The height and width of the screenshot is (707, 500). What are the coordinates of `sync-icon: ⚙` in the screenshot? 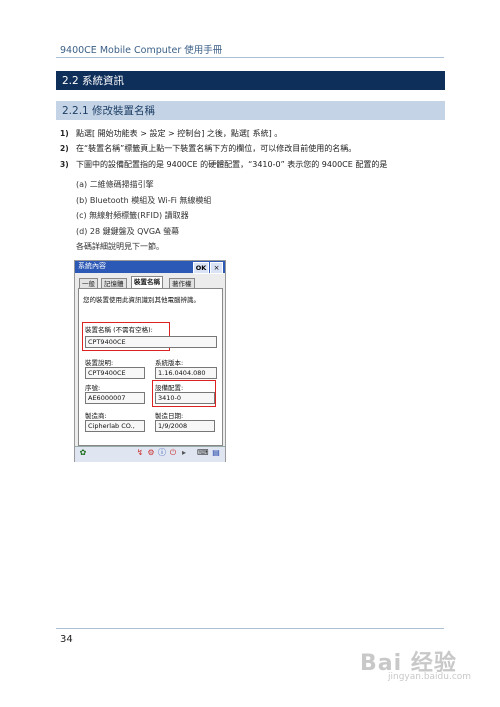 It's located at (151, 453).